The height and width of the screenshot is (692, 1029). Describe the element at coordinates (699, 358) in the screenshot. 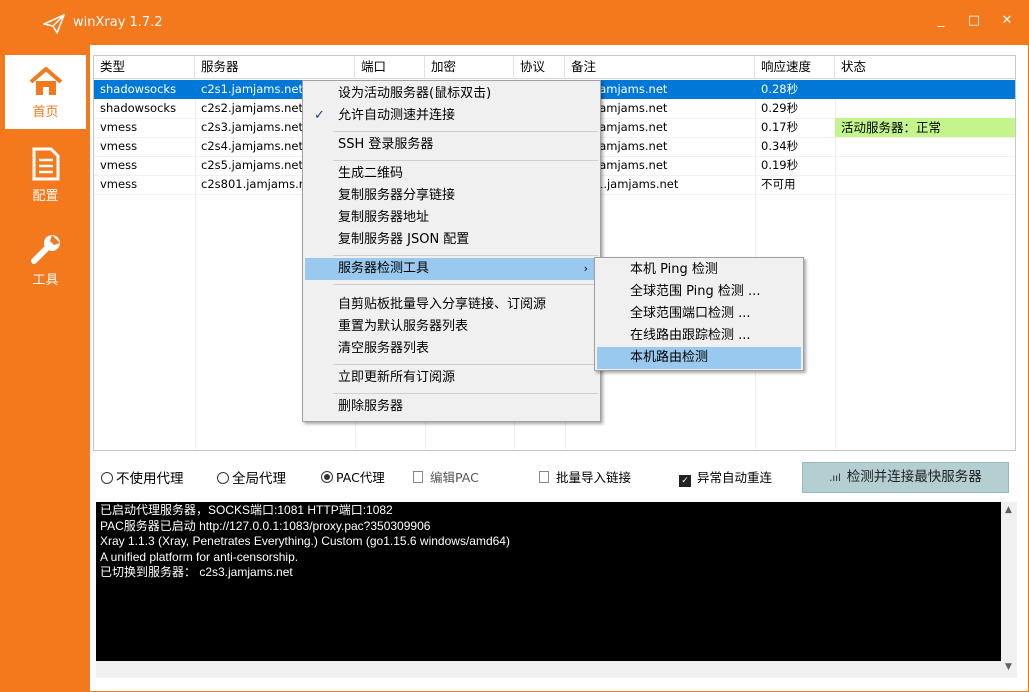

I see `submenu-item-local-route-check: 本机路由检测` at that location.